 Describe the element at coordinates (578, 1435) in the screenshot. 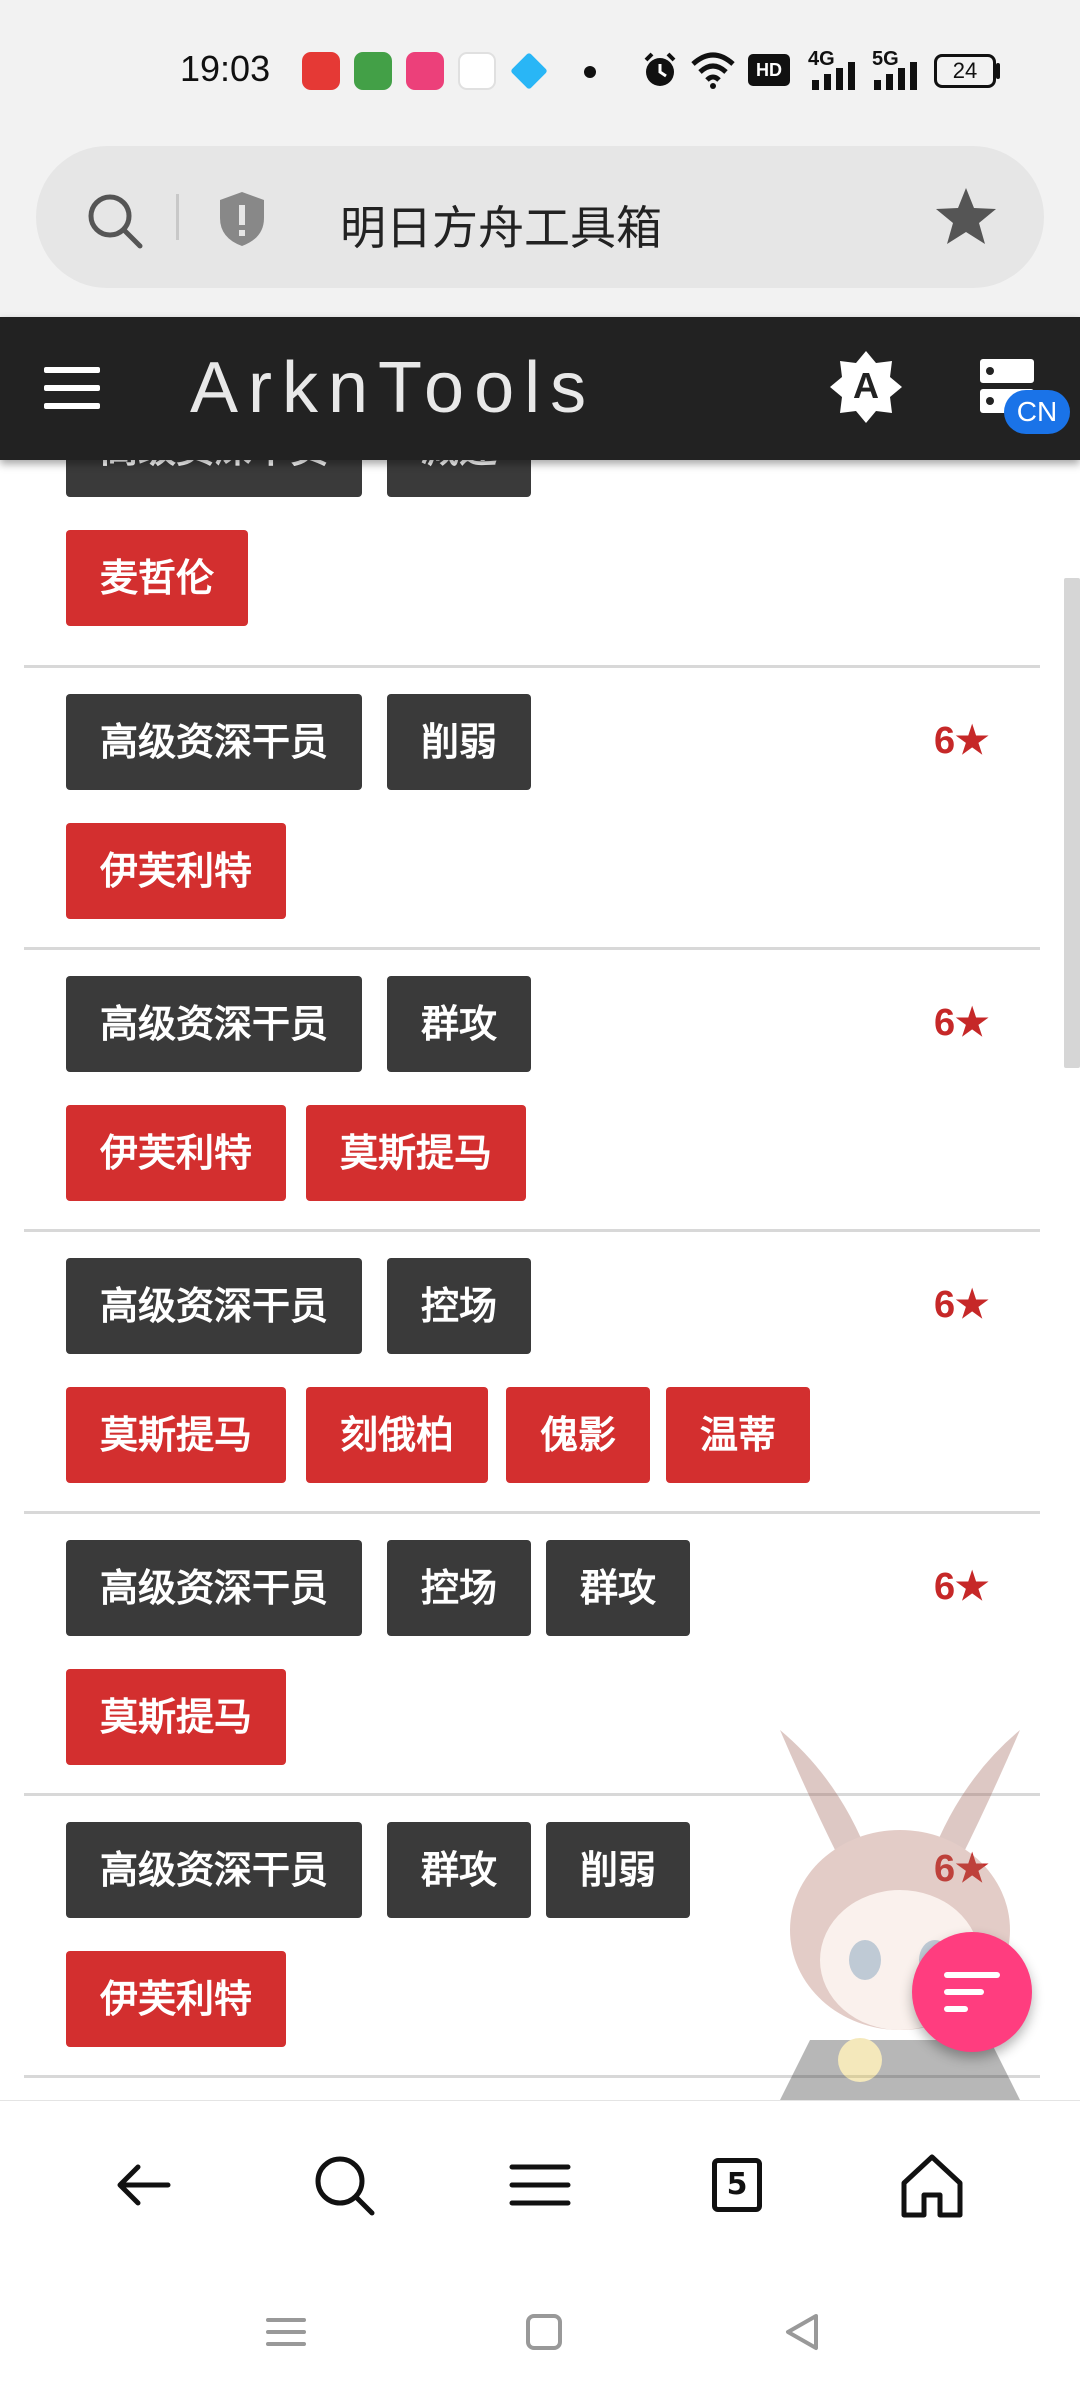

I see `operator-chip: 傀影` at that location.